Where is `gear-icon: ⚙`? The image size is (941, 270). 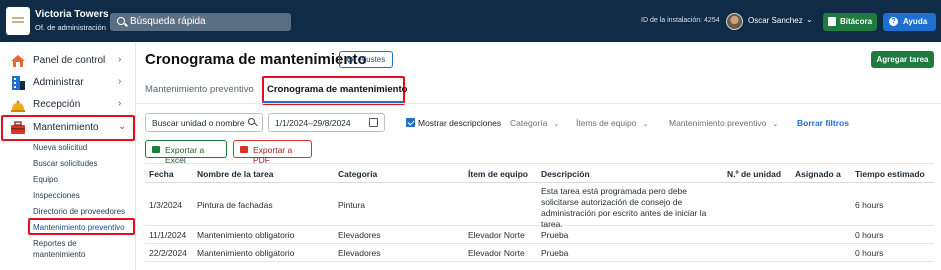 gear-icon: ⚙ is located at coordinates (350, 60).